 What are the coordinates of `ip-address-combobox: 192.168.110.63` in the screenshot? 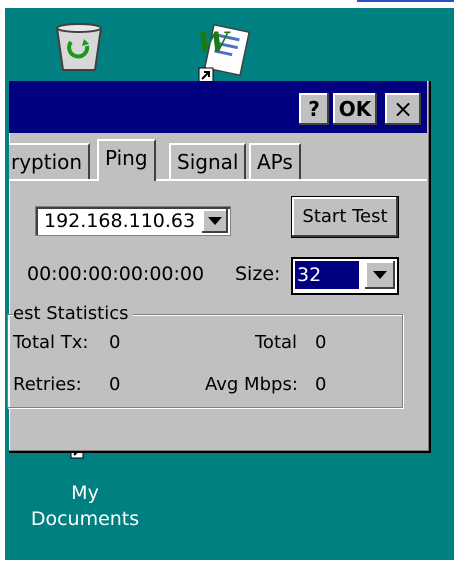 It's located at (133, 221).